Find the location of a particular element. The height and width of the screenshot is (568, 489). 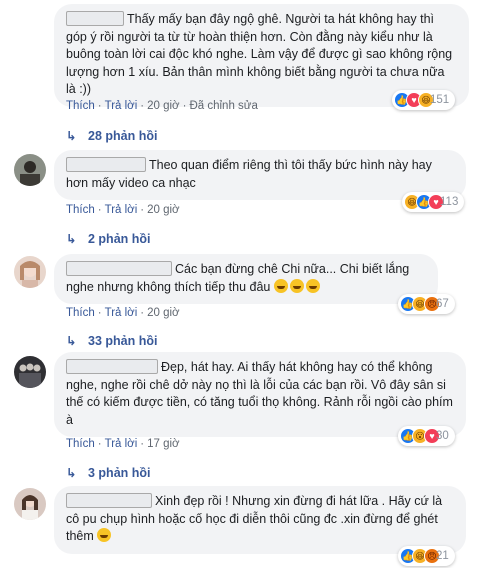

confused-emoji-icon is located at coordinates (104, 535).